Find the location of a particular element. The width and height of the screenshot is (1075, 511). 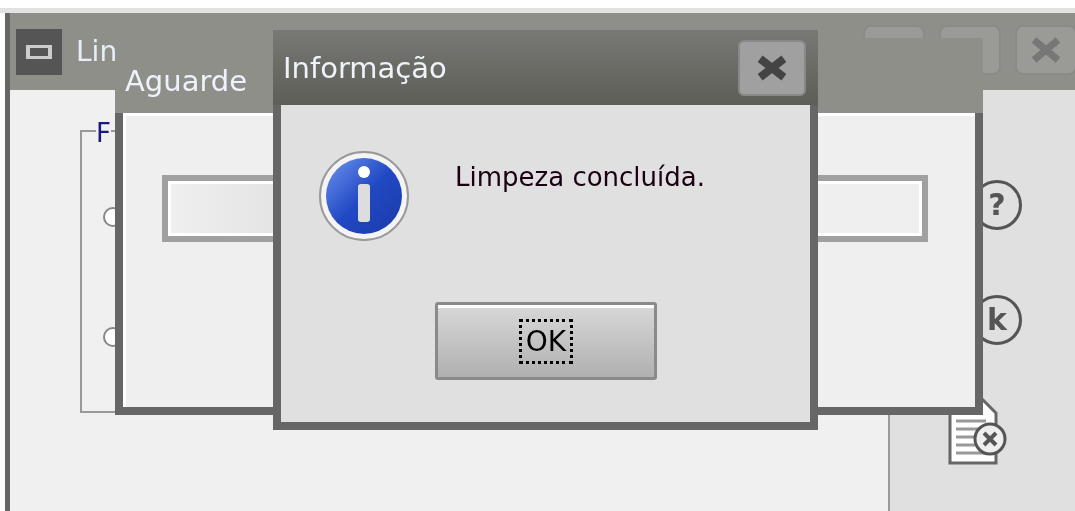

ok-button: OK is located at coordinates (546, 341).